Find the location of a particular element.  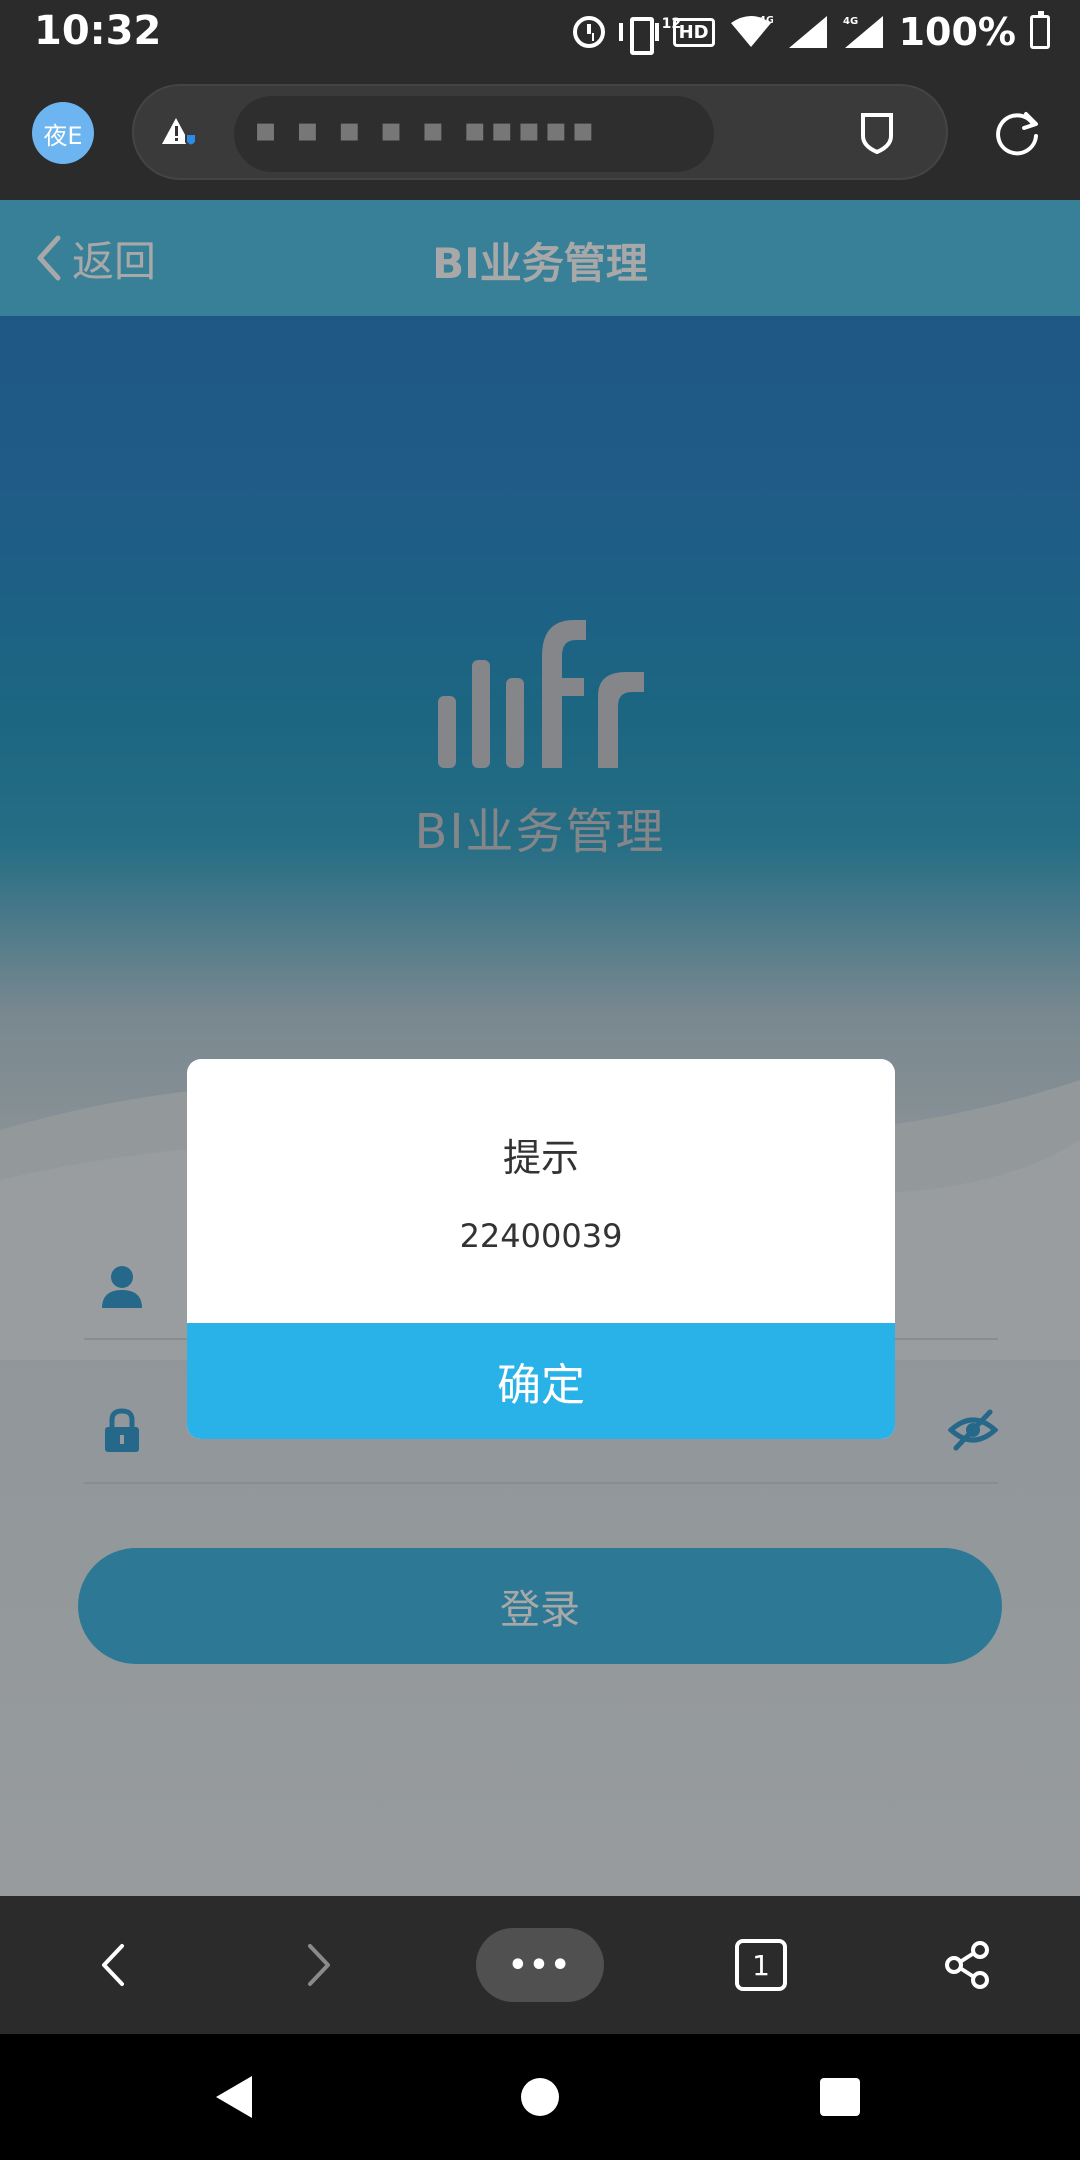

status-icons: 12 HD 4G 4G 100% is located at coordinates (811, 32).